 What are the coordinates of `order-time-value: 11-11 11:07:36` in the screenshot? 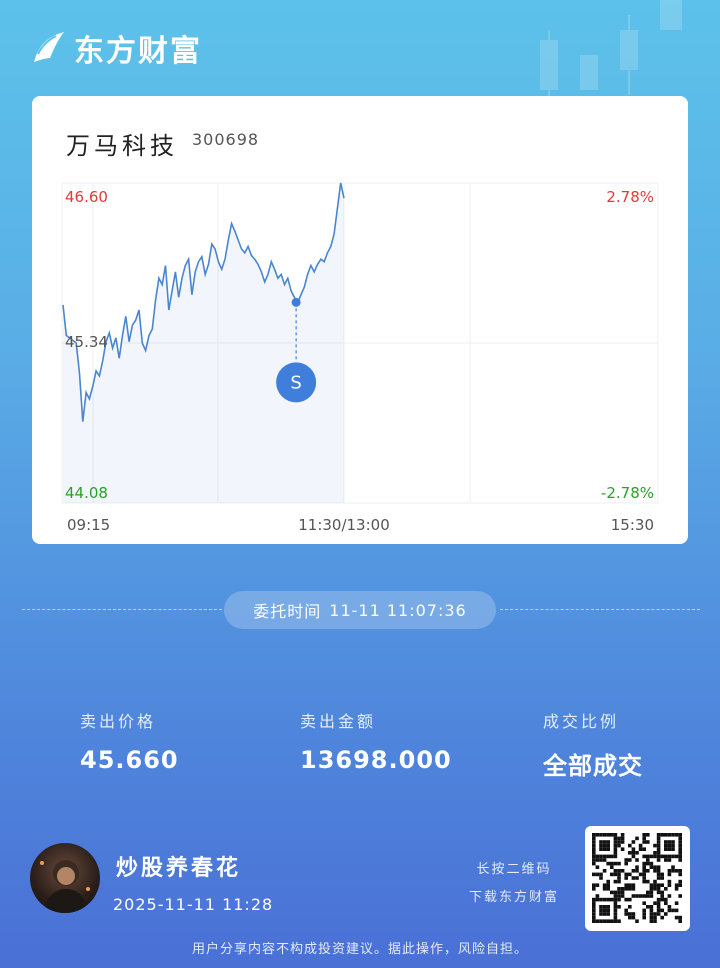 It's located at (398, 610).